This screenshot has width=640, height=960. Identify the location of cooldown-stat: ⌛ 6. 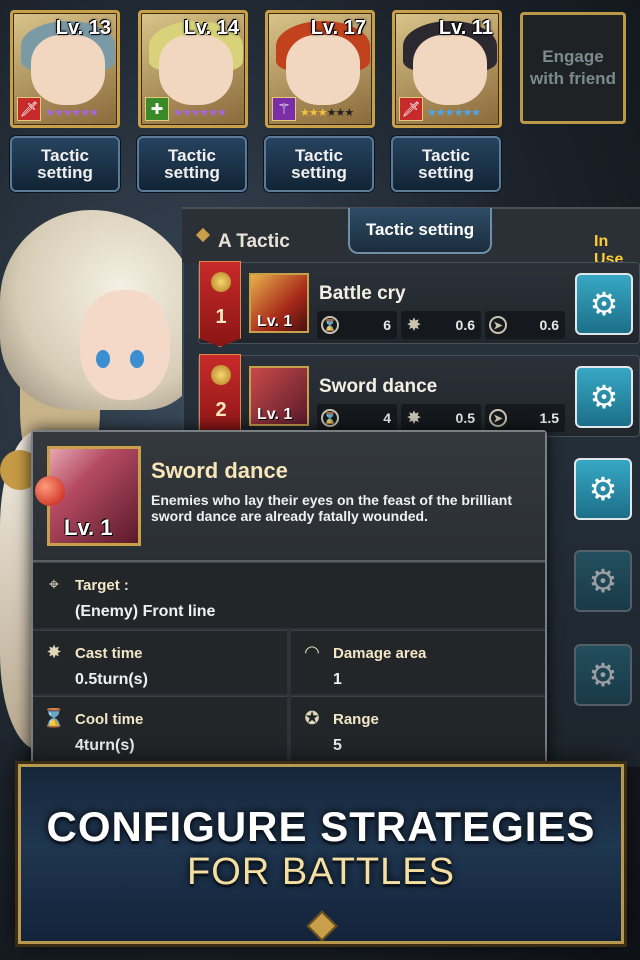
(357, 325).